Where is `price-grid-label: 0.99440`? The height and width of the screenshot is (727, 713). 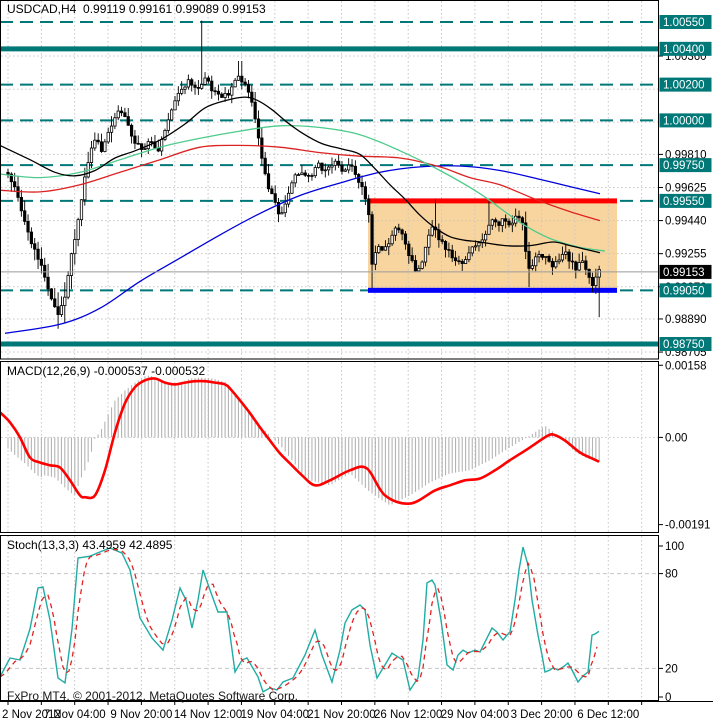 price-grid-label: 0.99440 is located at coordinates (686, 222).